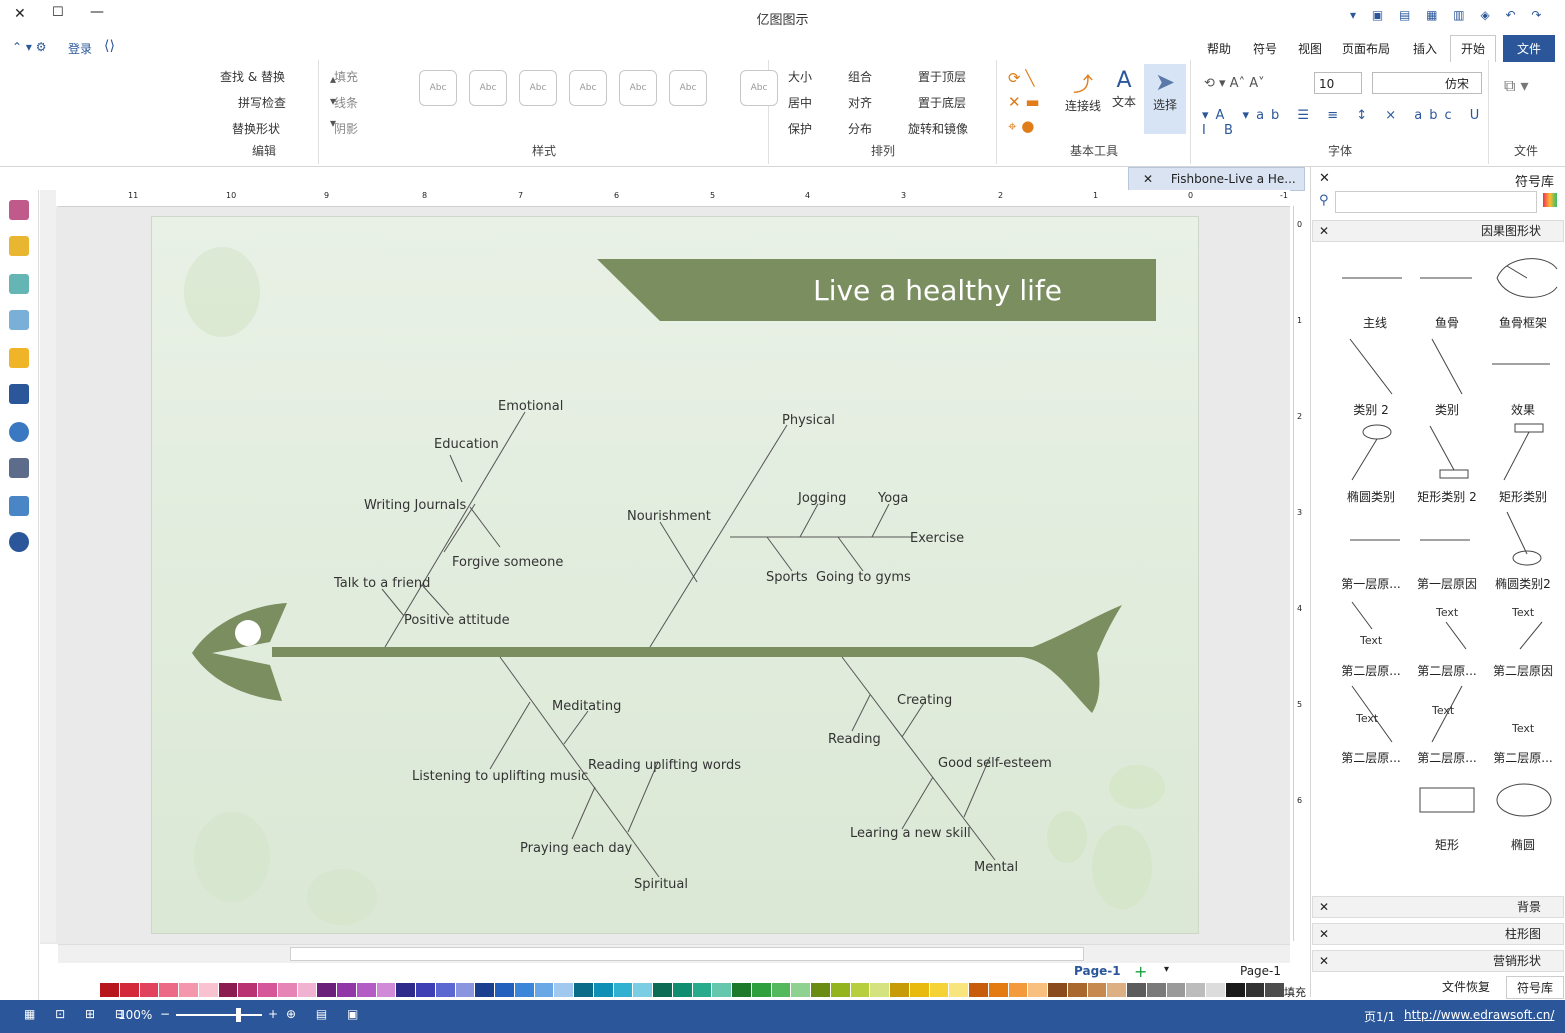 This screenshot has height=1033, width=1565. I want to click on tab-home: 开始, so click(1473, 48).